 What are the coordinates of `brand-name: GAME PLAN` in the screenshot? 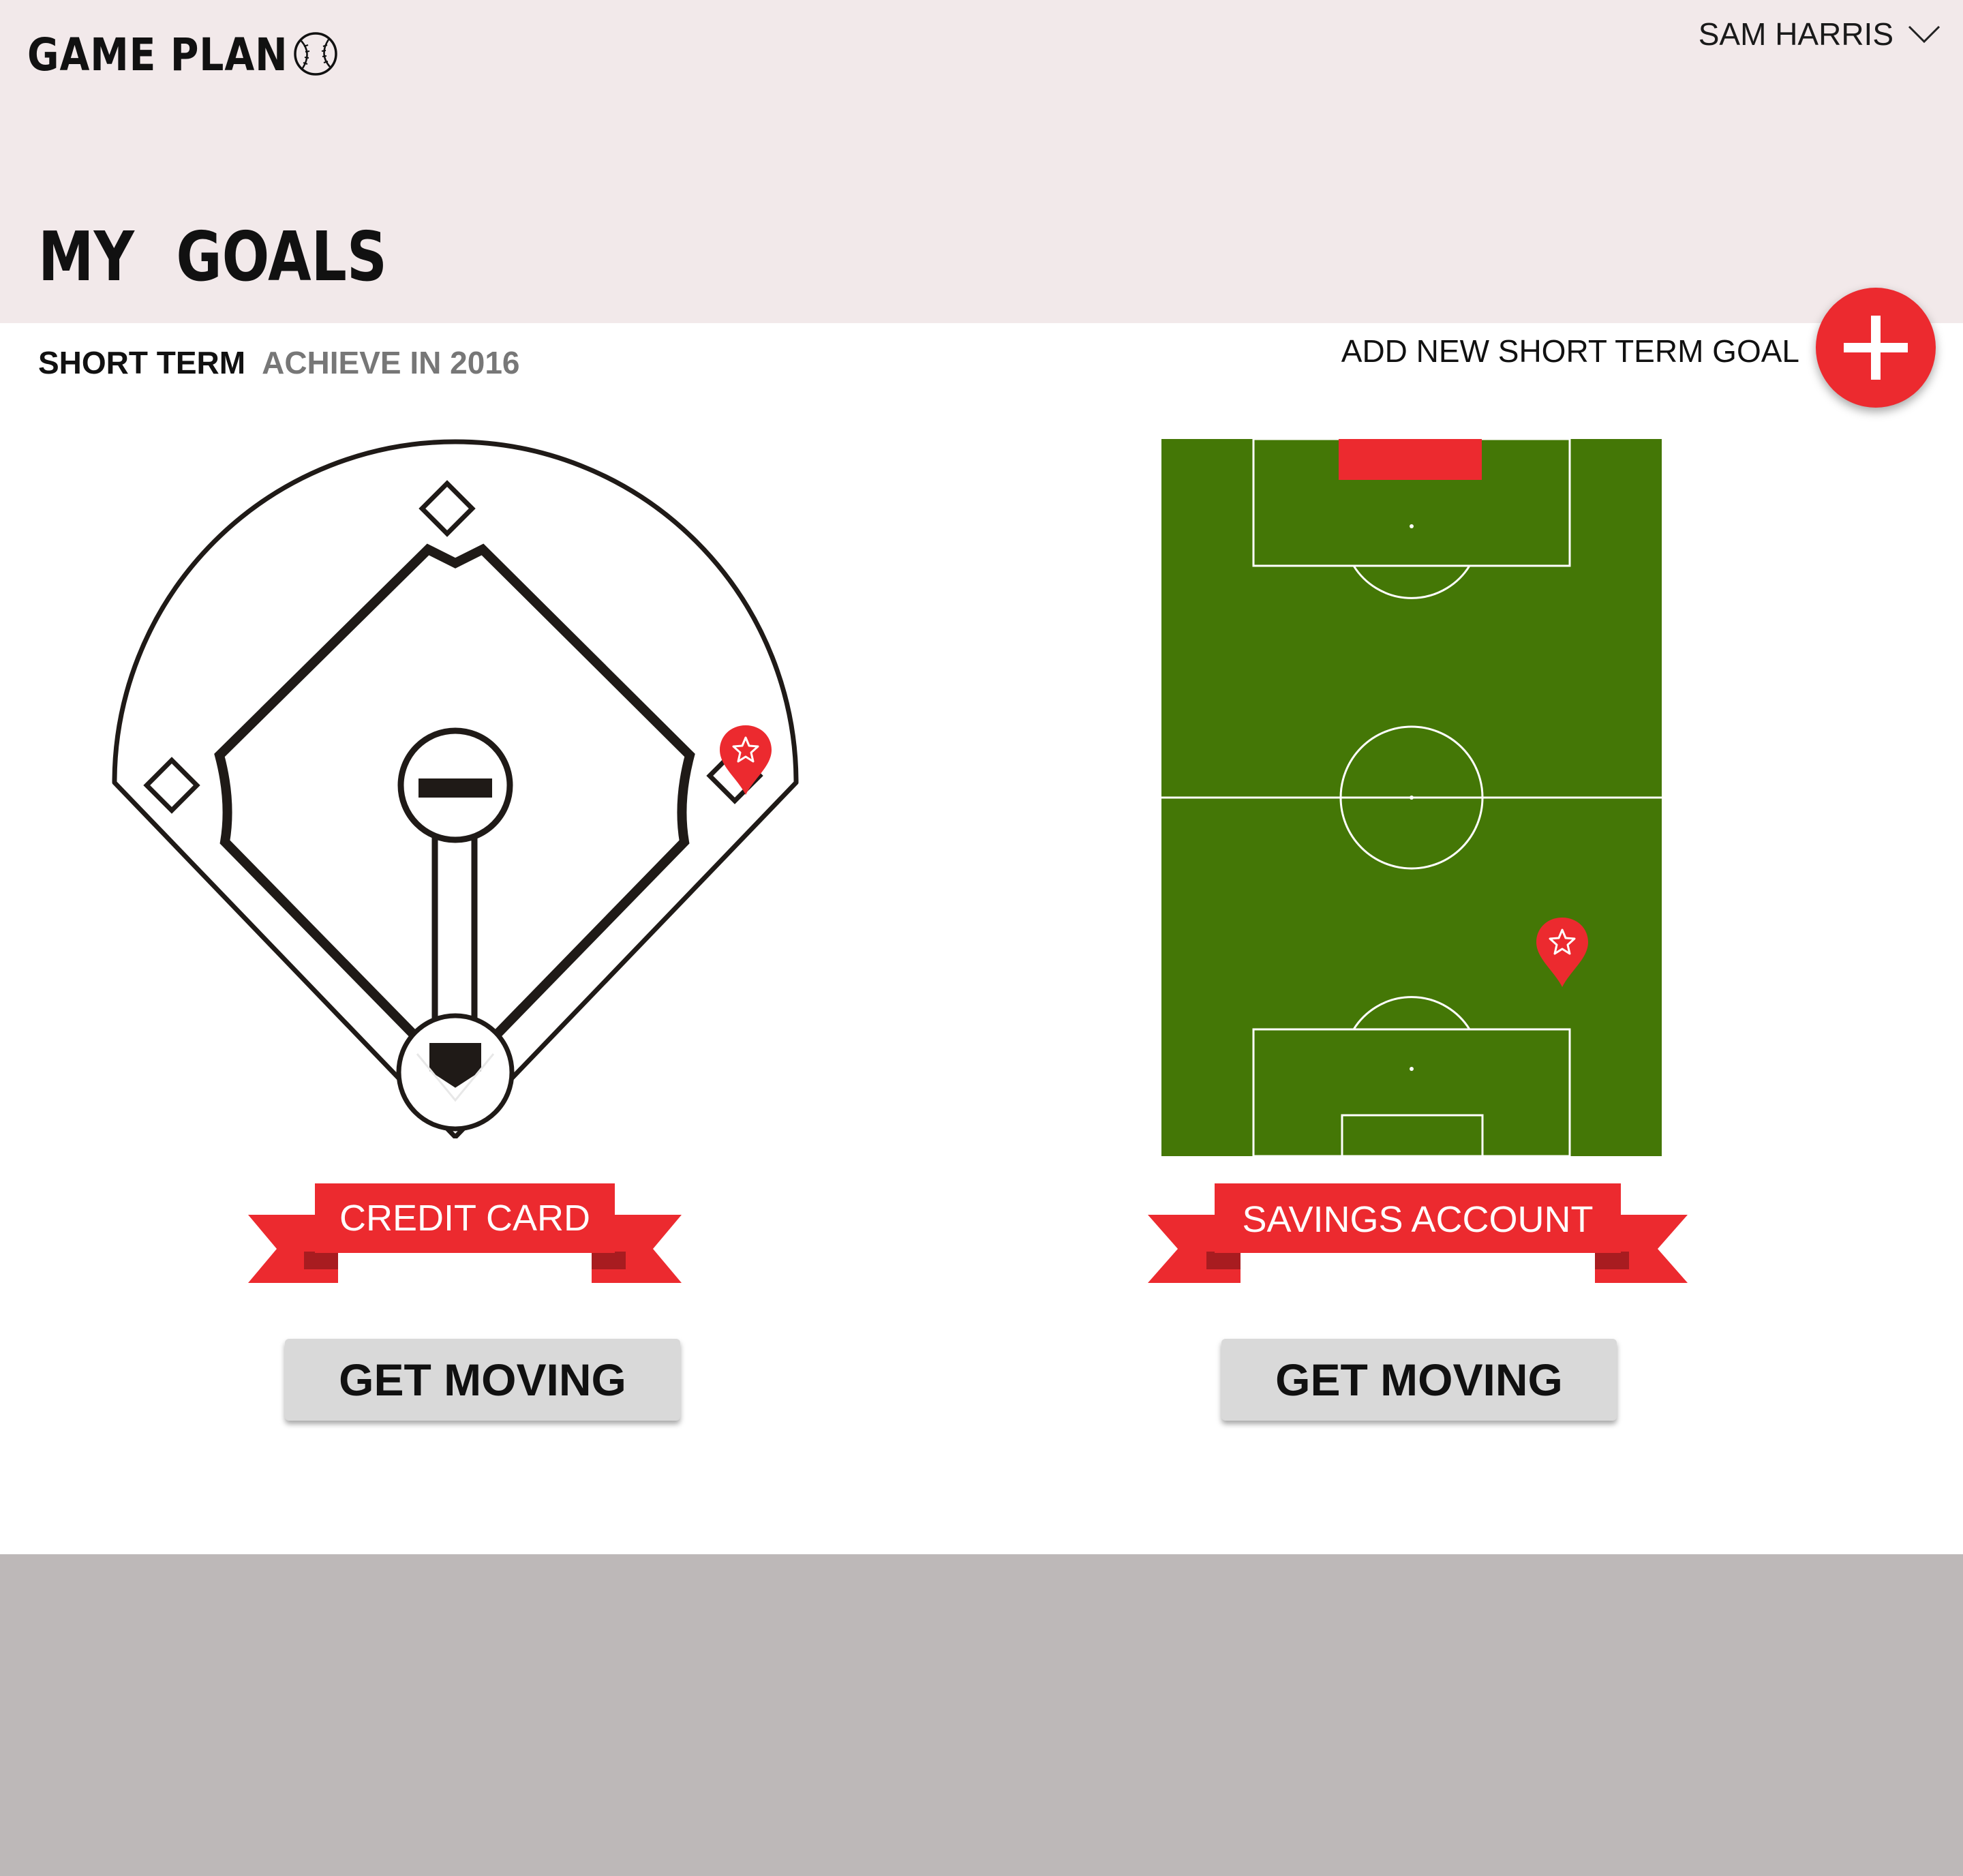 It's located at (157, 54).